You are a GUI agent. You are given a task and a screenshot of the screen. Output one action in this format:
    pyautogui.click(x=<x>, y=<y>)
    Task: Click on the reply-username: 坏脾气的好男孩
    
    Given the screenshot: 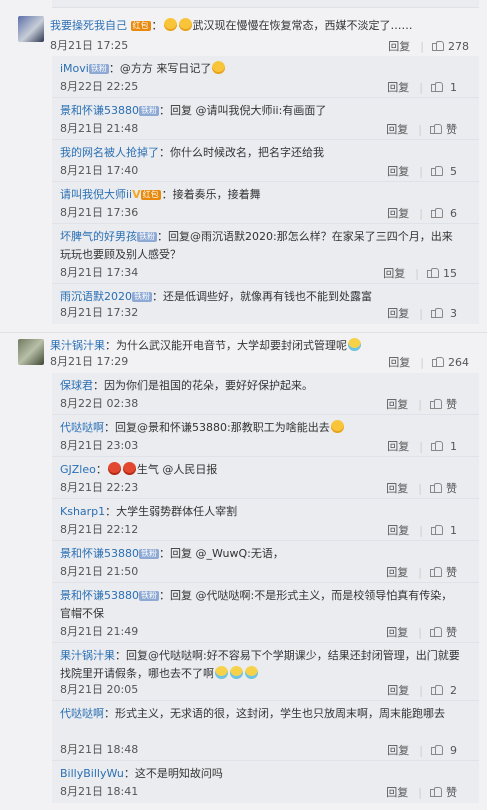 What is the action you would take?
    pyautogui.click(x=98, y=236)
    